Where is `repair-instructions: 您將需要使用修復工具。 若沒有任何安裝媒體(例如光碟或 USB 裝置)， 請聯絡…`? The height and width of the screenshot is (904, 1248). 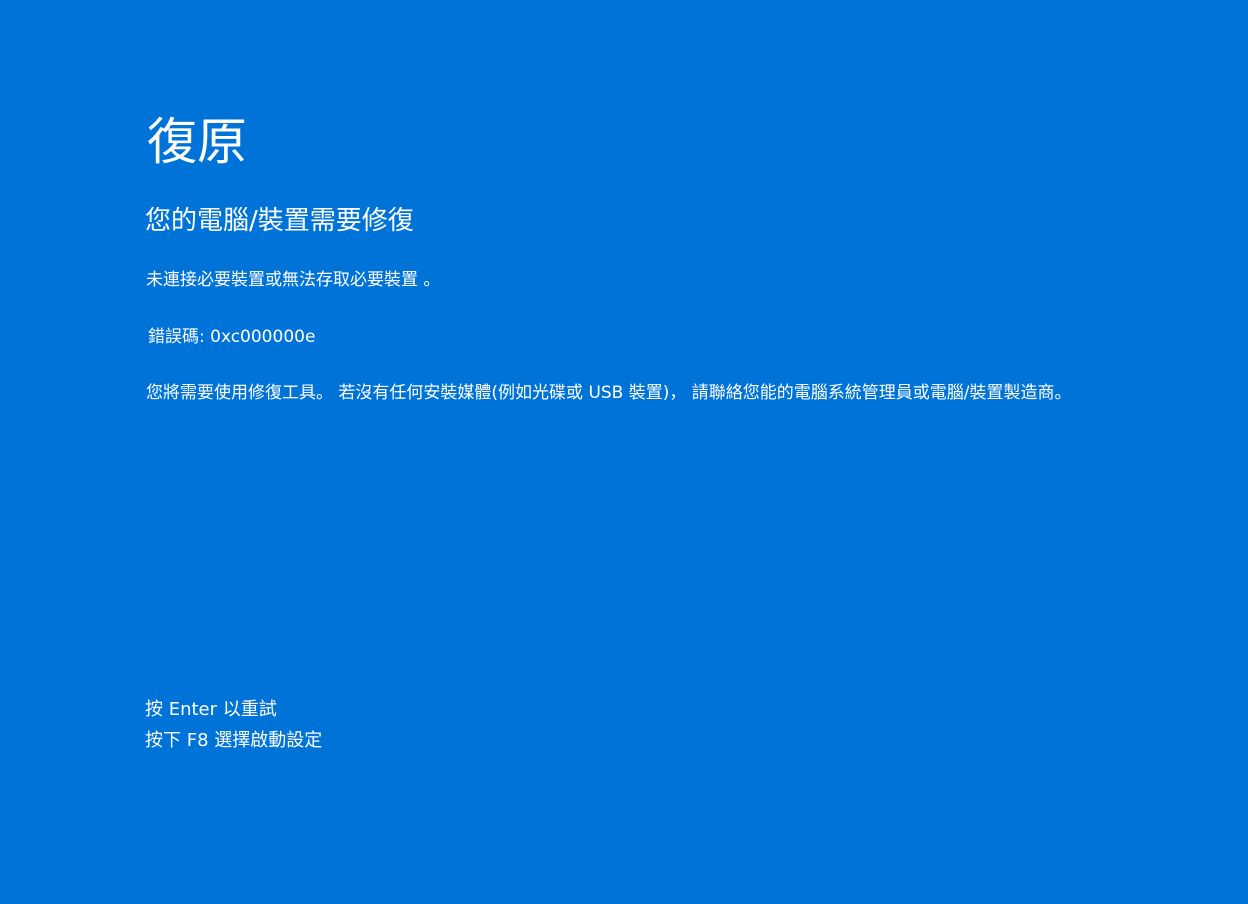
repair-instructions: 您將需要使用修復工具。 若沒有任何安裝媒體(例如光碟或 USB 裝置)， 請聯絡… is located at coordinates (609, 393).